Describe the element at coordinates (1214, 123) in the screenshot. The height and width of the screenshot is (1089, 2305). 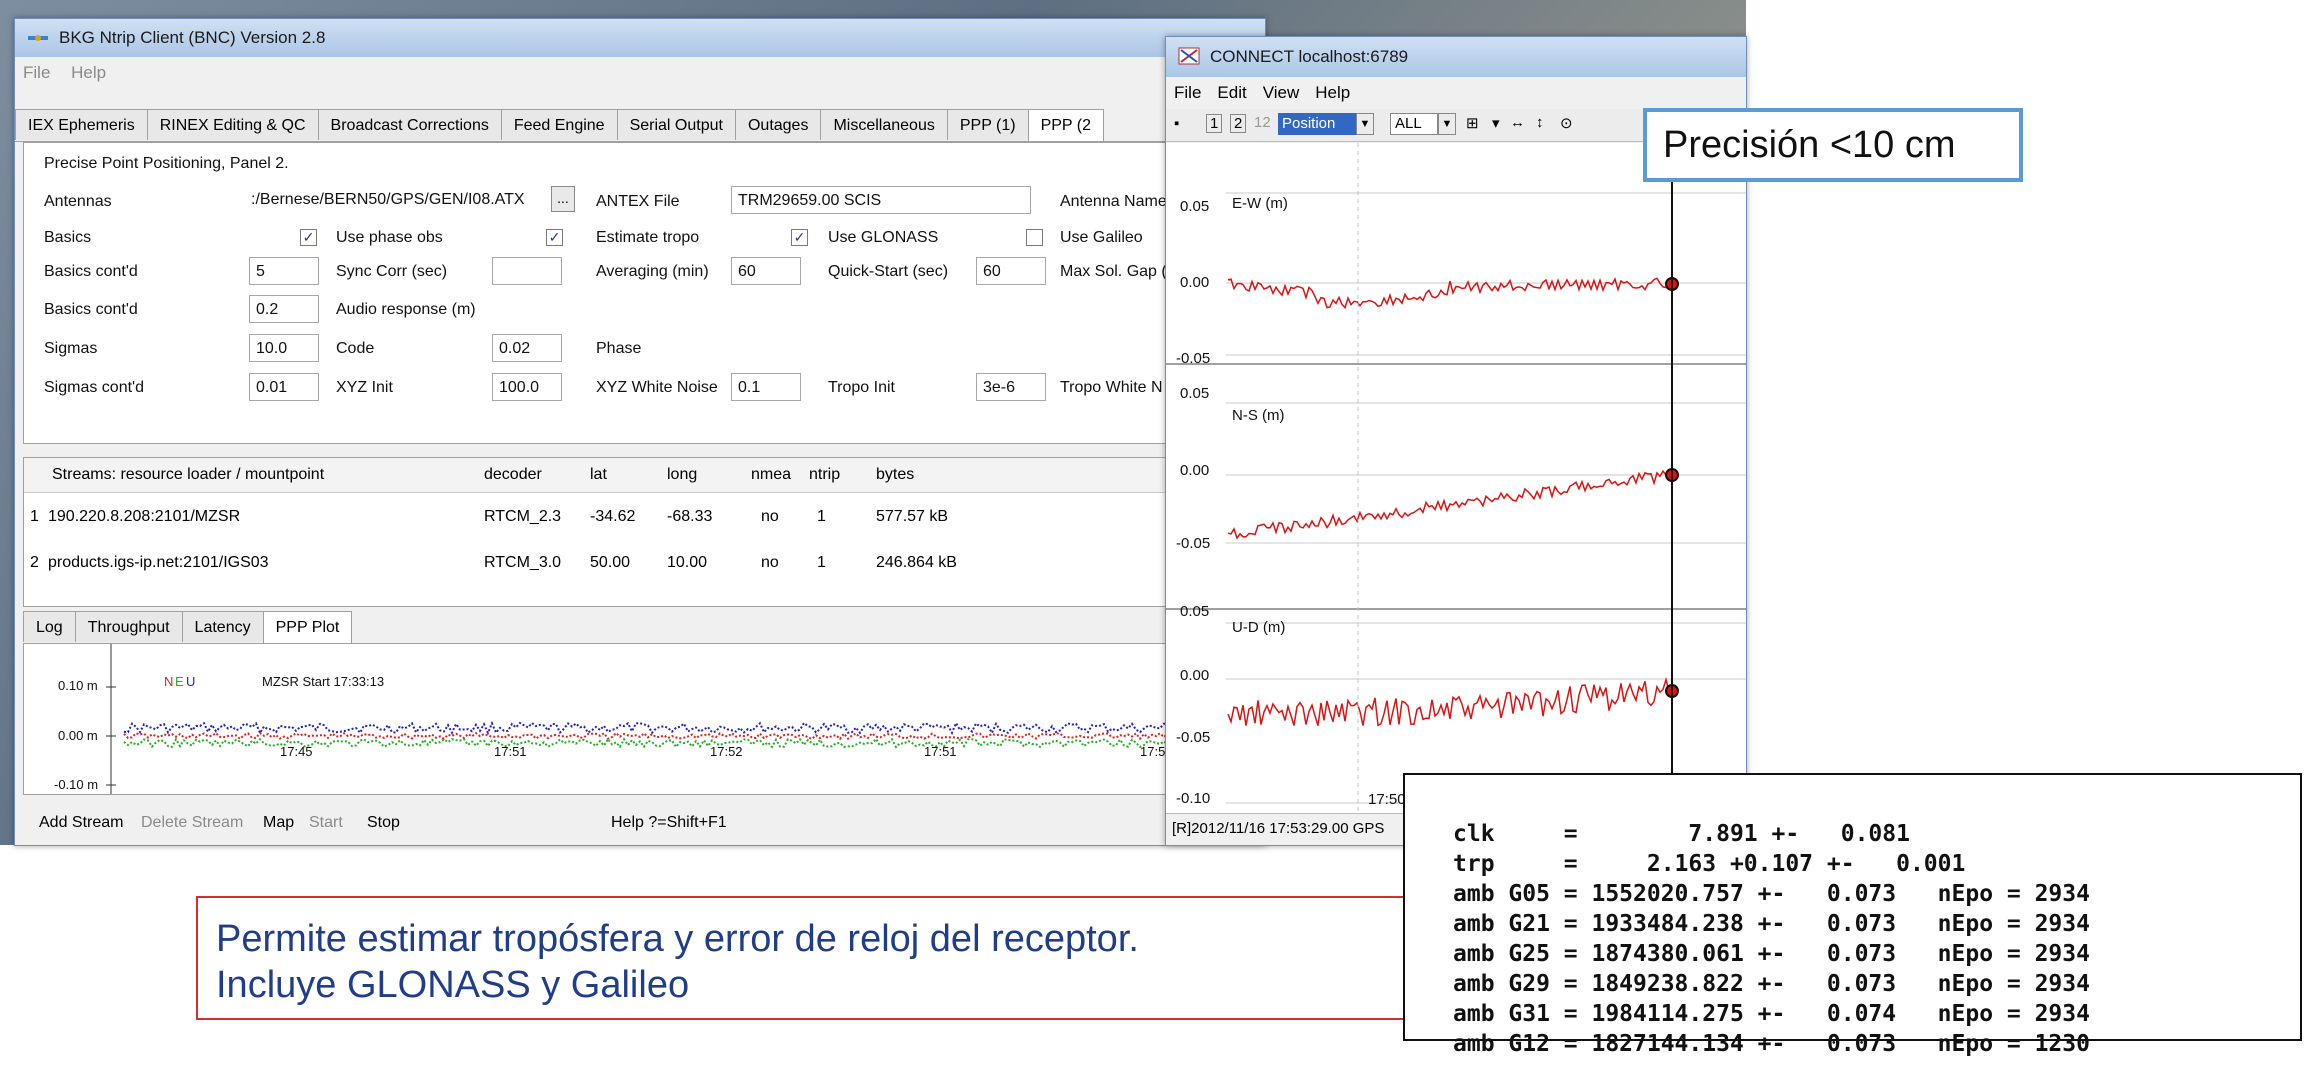
I see `toolbar-btn-1: 1` at that location.